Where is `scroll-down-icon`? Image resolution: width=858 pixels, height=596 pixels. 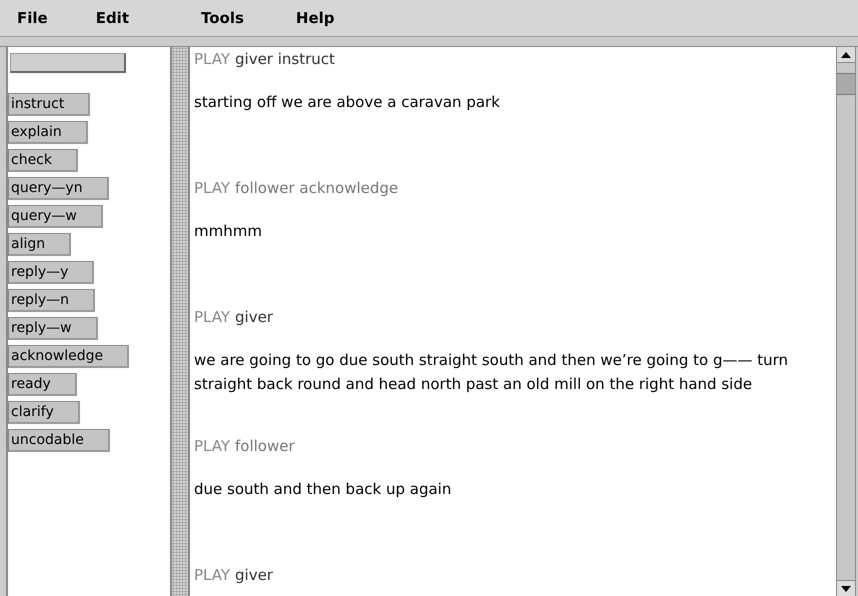
scroll-down-icon is located at coordinates (846, 588).